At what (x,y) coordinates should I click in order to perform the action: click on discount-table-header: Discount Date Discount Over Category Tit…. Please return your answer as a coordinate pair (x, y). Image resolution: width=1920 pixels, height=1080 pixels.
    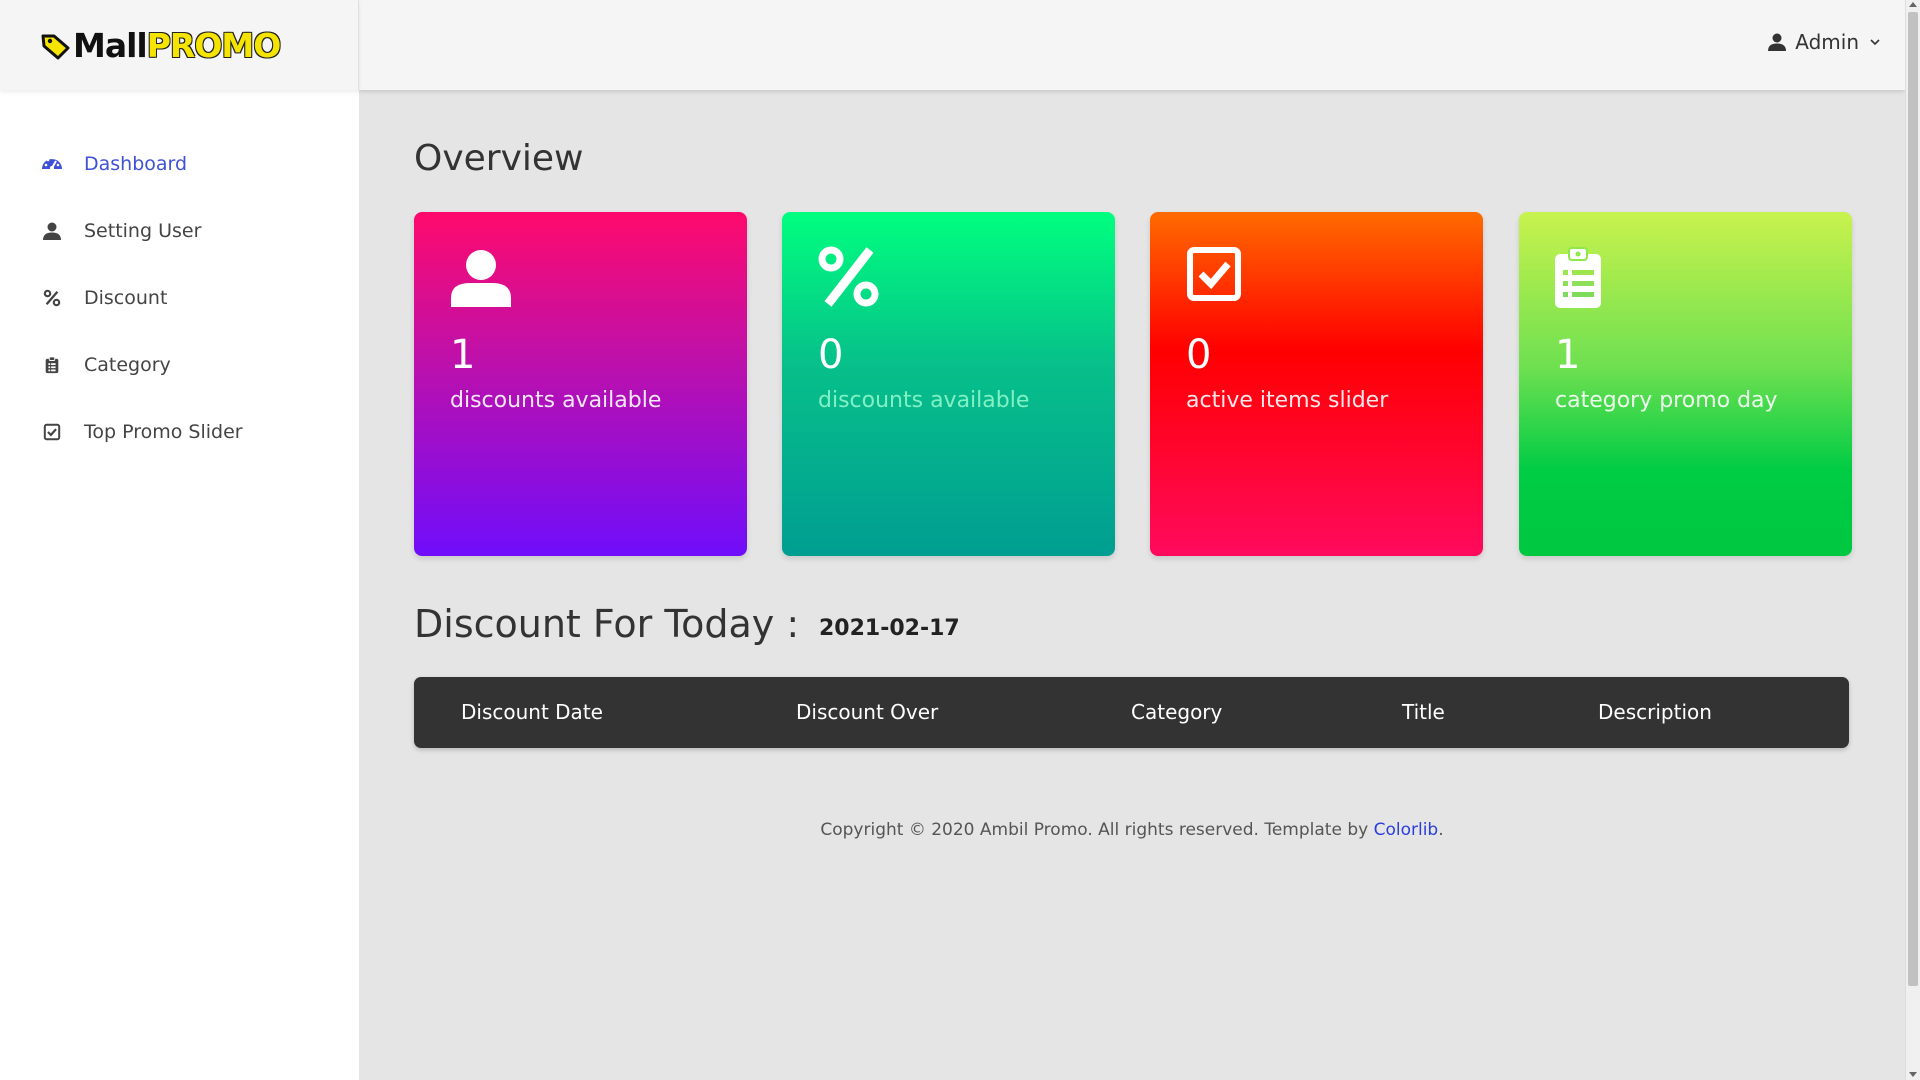
    Looking at the image, I should click on (1131, 712).